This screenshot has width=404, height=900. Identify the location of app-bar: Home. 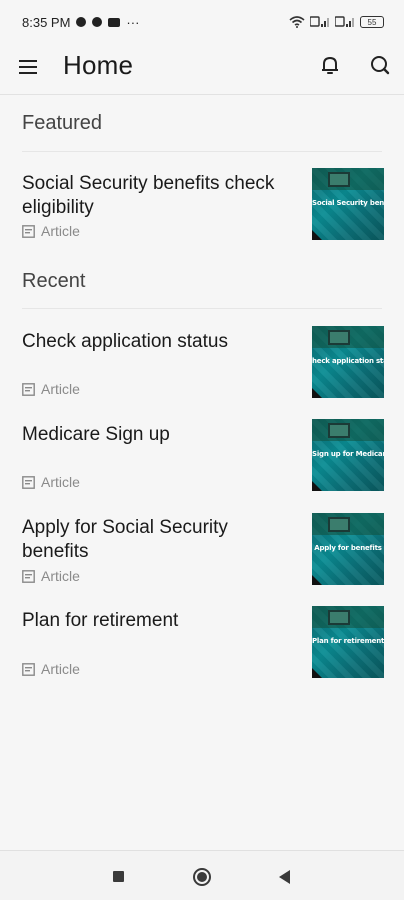
(202, 69).